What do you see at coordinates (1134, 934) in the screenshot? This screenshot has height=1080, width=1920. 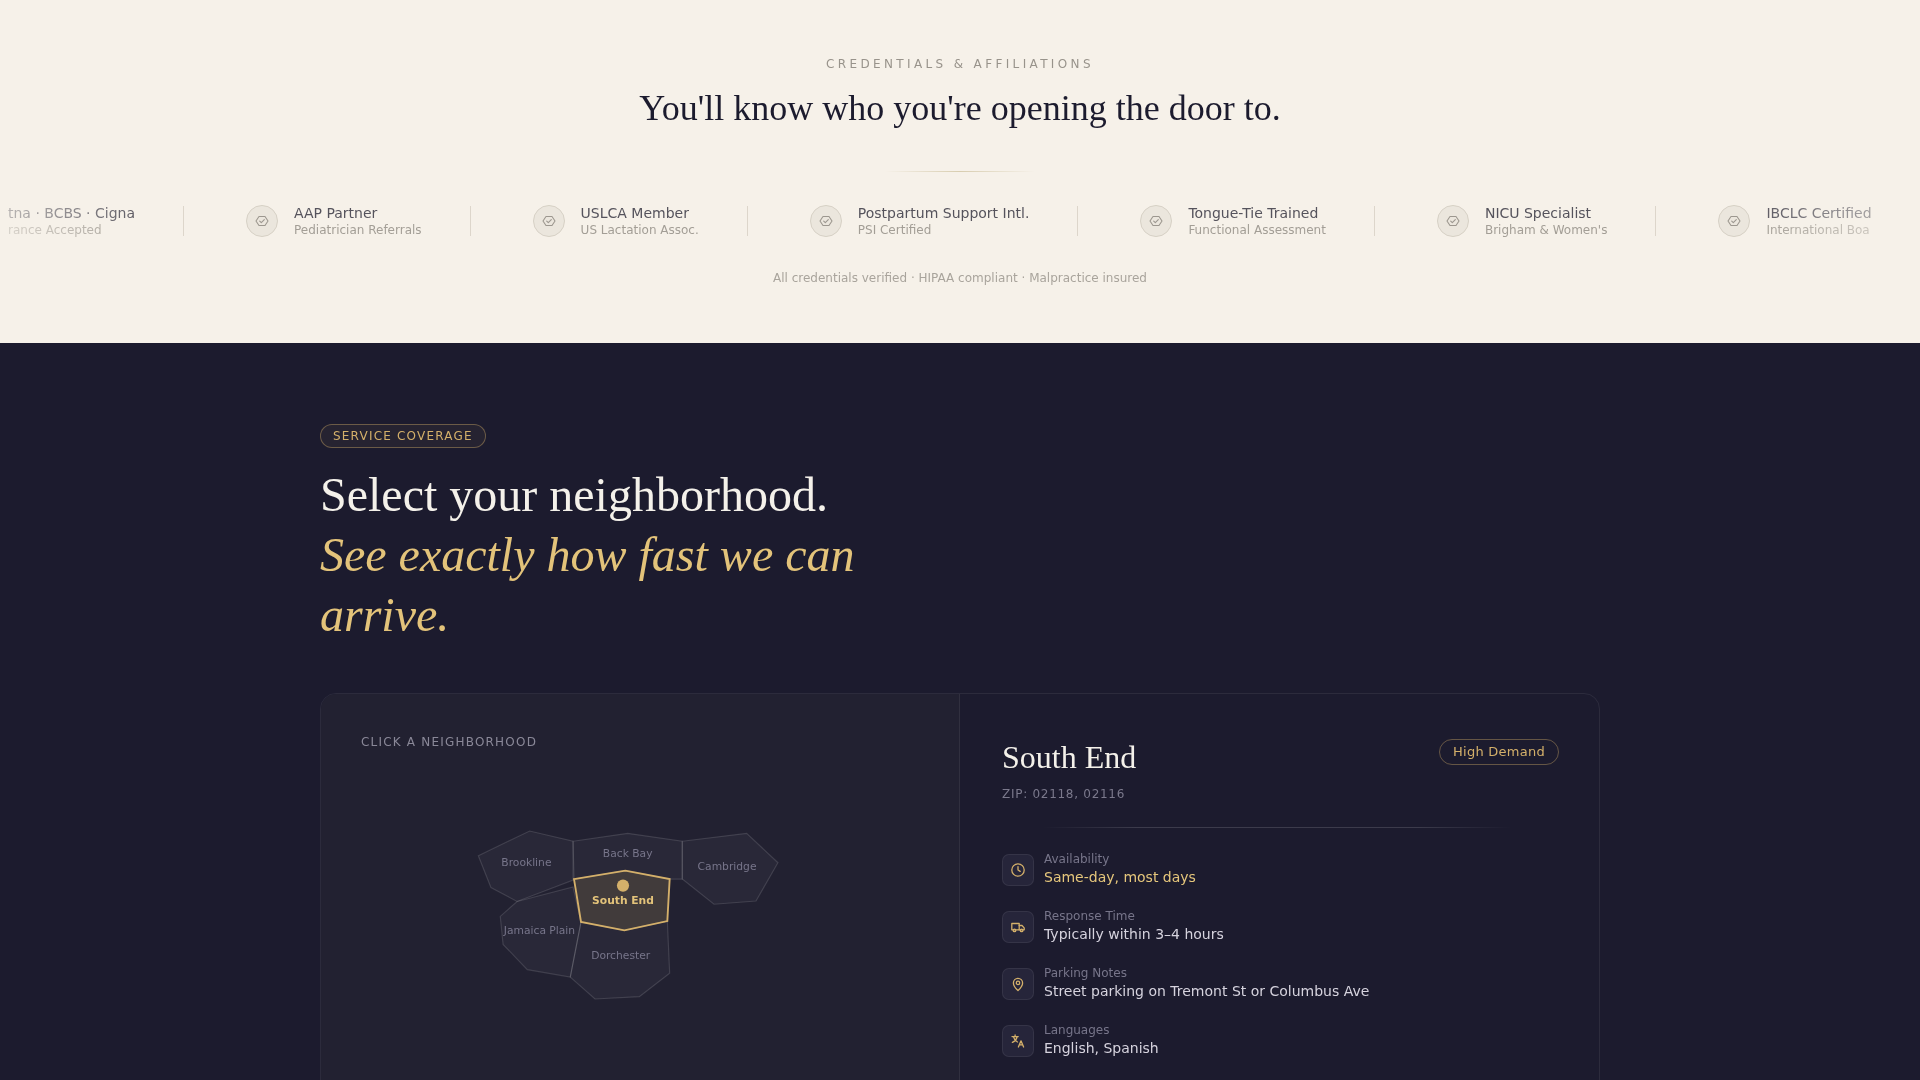 I see `fact-value: Typically within 3–4 hours` at bounding box center [1134, 934].